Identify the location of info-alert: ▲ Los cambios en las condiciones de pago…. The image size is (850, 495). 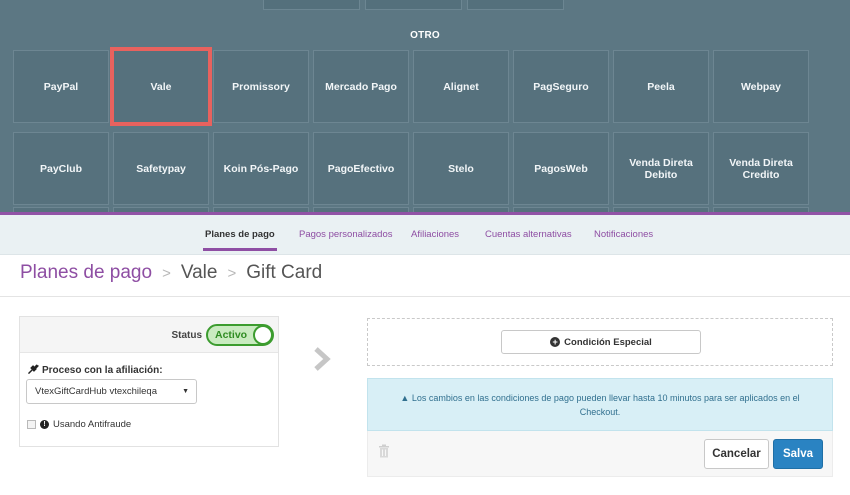
(600, 404).